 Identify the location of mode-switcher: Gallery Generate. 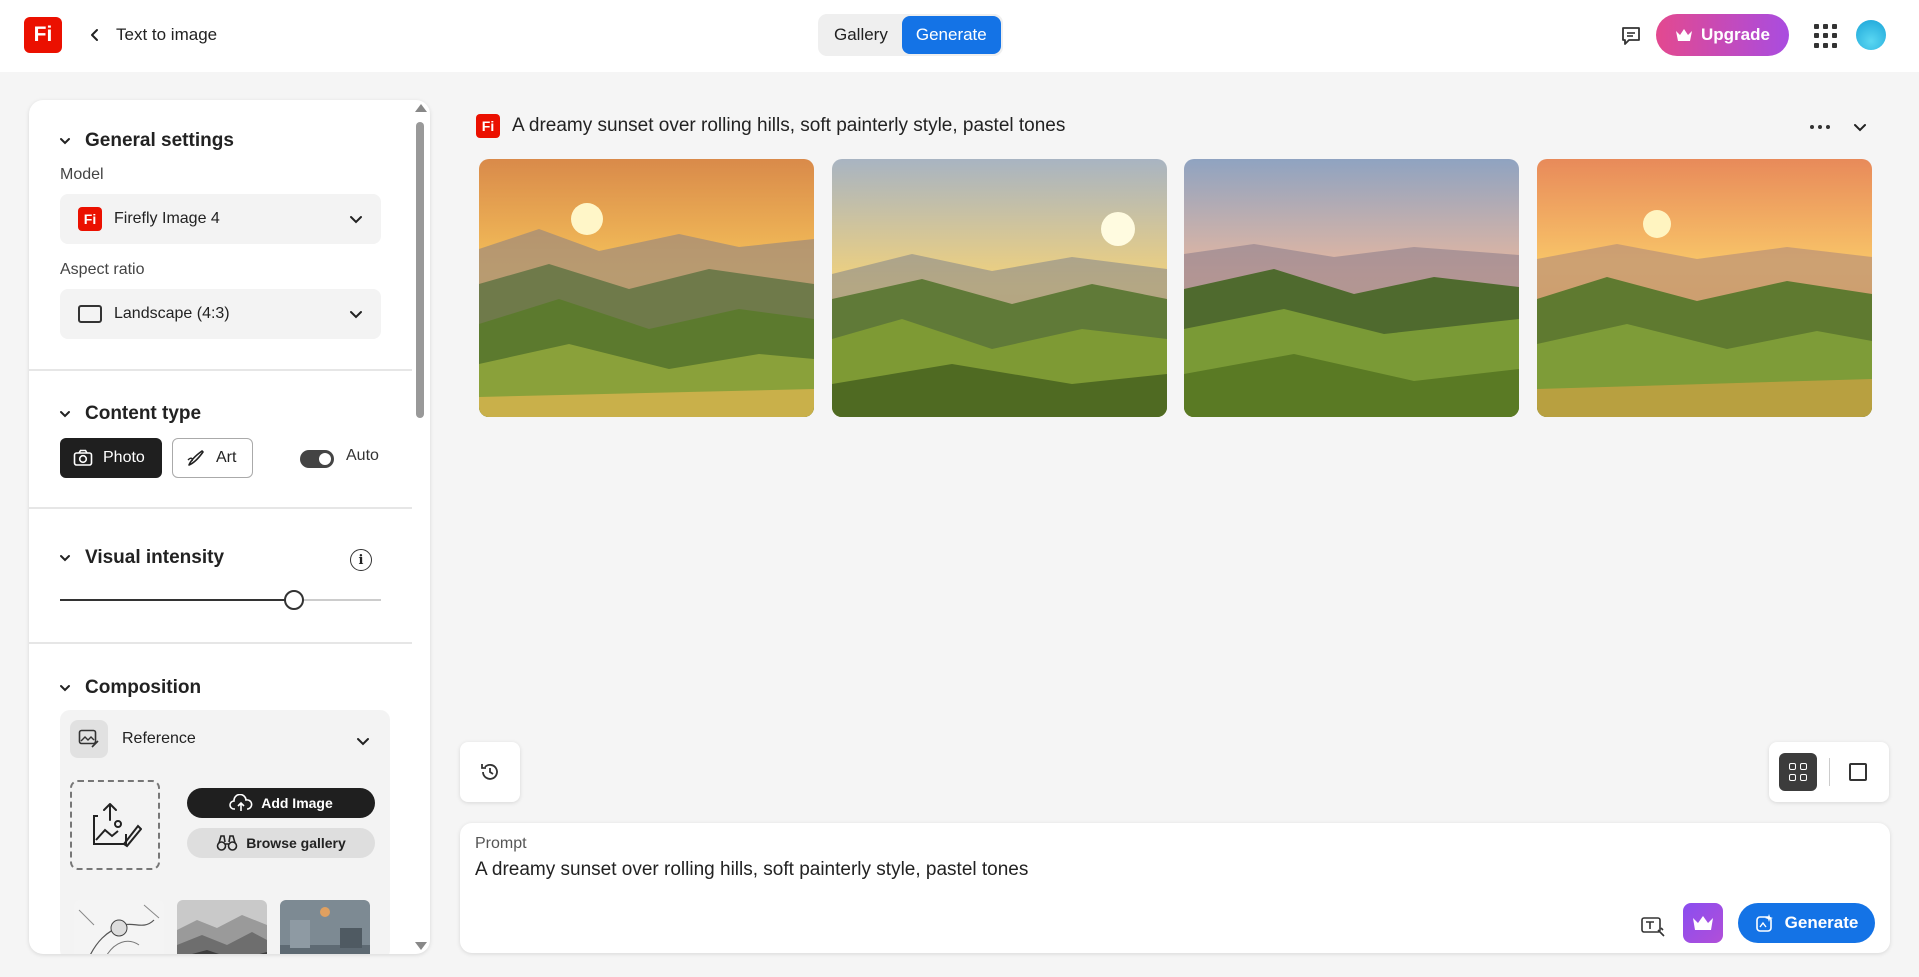
(910, 35).